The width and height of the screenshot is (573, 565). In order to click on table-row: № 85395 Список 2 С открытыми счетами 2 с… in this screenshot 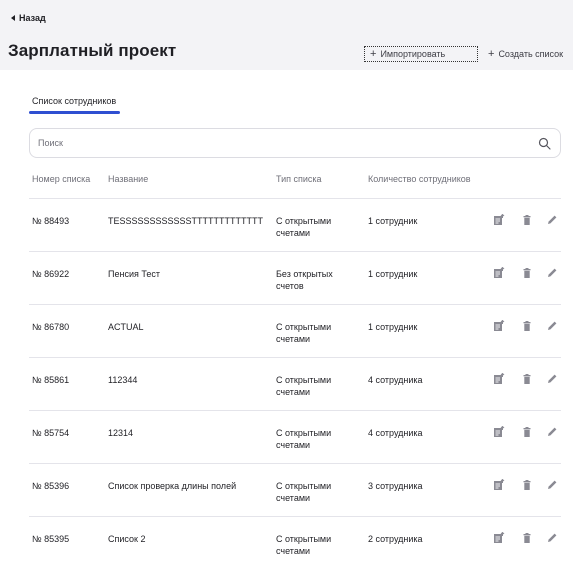, I will do `click(295, 540)`.